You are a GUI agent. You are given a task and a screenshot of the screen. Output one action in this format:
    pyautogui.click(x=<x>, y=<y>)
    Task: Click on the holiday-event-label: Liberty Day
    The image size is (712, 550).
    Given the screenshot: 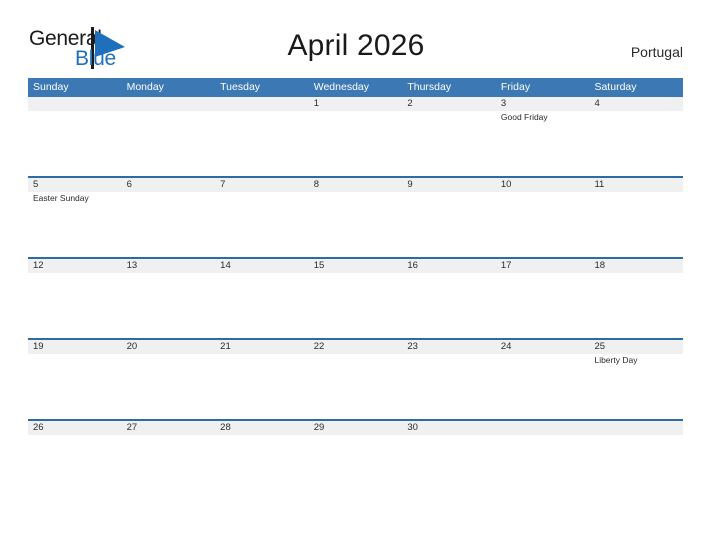 What is the action you would take?
    pyautogui.click(x=616, y=360)
    